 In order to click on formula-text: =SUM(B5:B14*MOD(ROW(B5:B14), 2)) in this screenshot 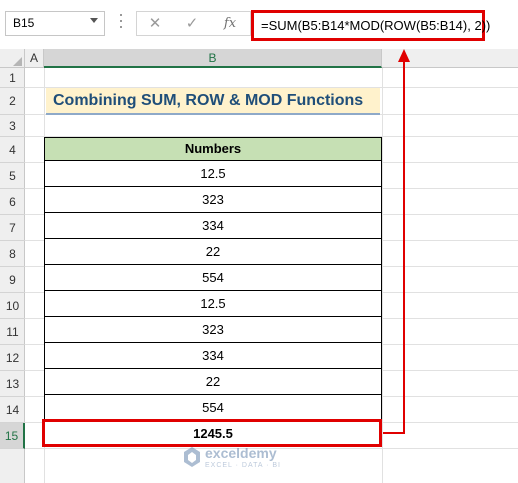, I will do `click(376, 25)`.